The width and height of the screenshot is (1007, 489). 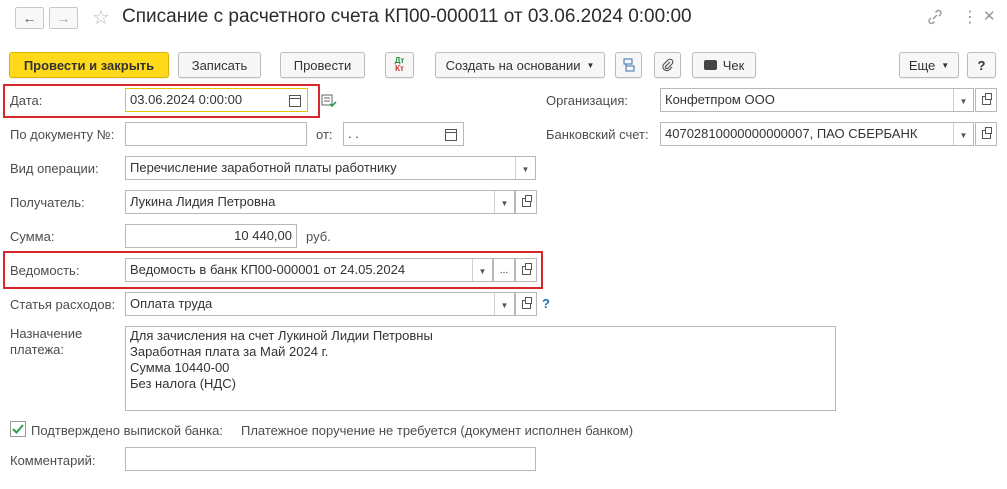 I want to click on save-button: Записать, so click(x=219, y=65).